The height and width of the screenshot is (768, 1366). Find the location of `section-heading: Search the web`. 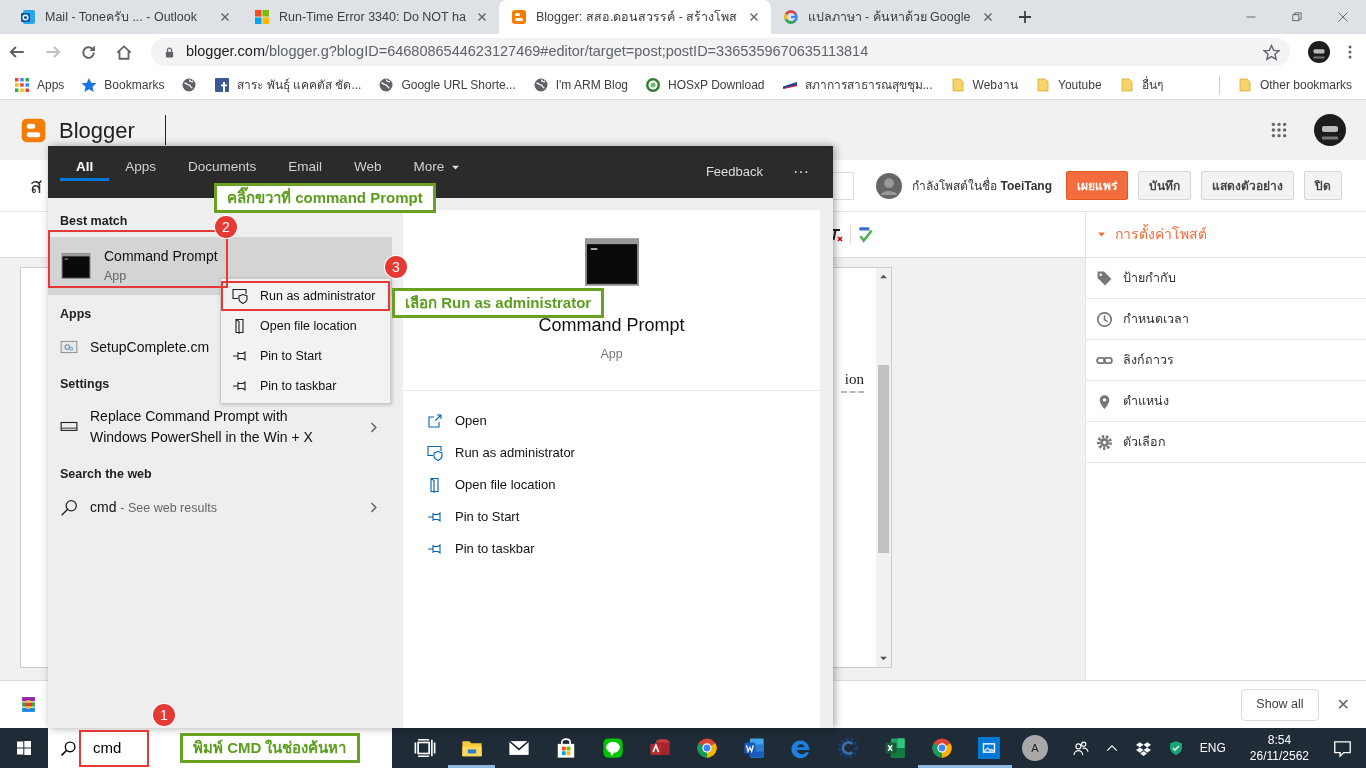

section-heading: Search the web is located at coordinates (106, 475).